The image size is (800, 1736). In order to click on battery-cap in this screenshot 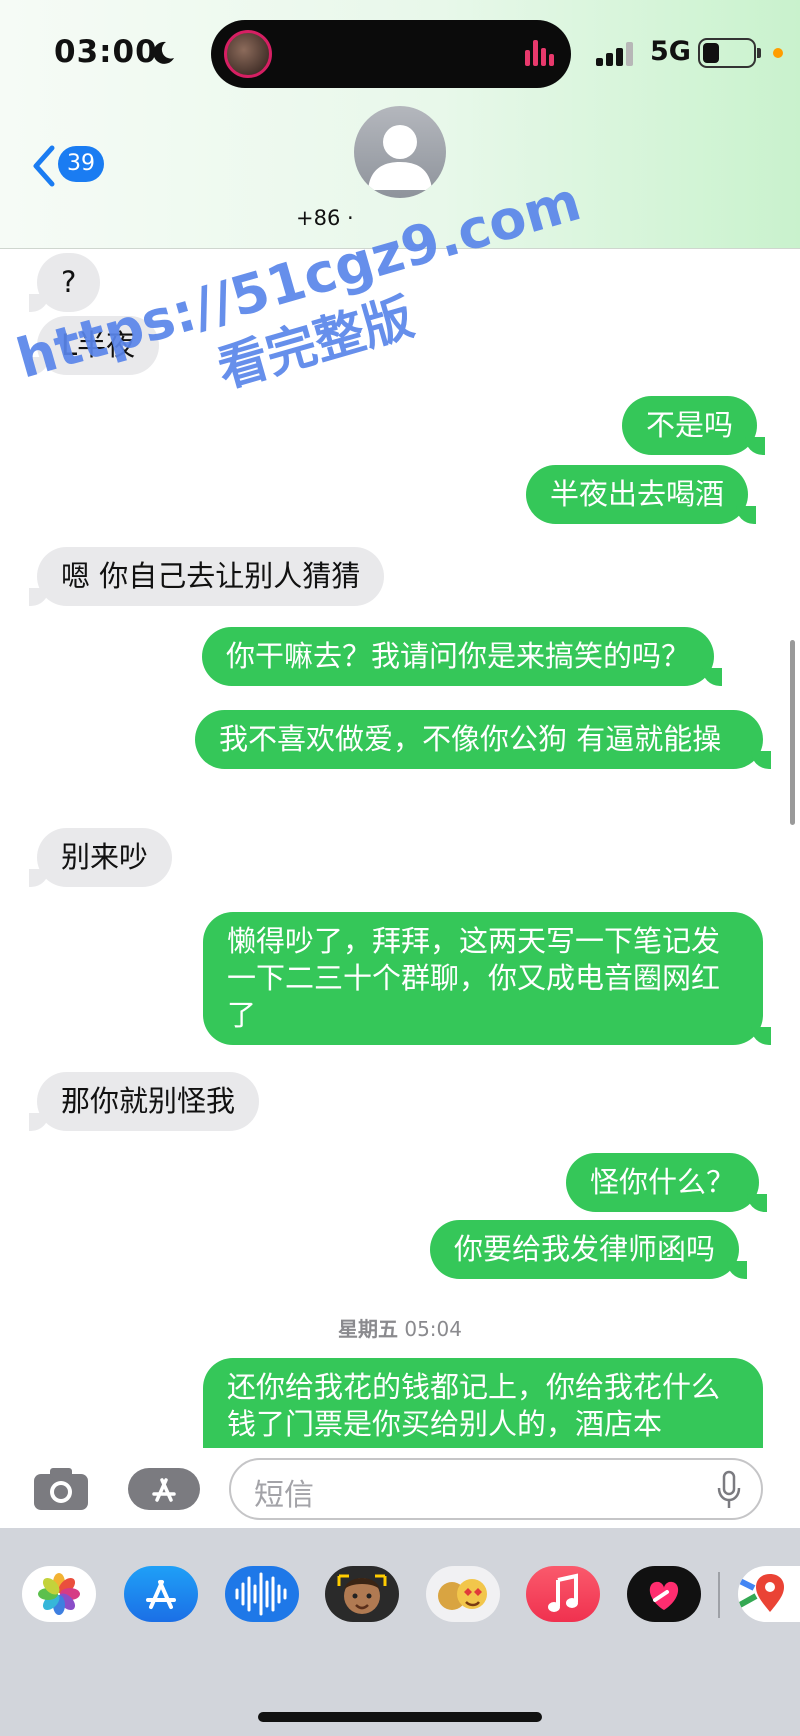, I will do `click(759, 53)`.